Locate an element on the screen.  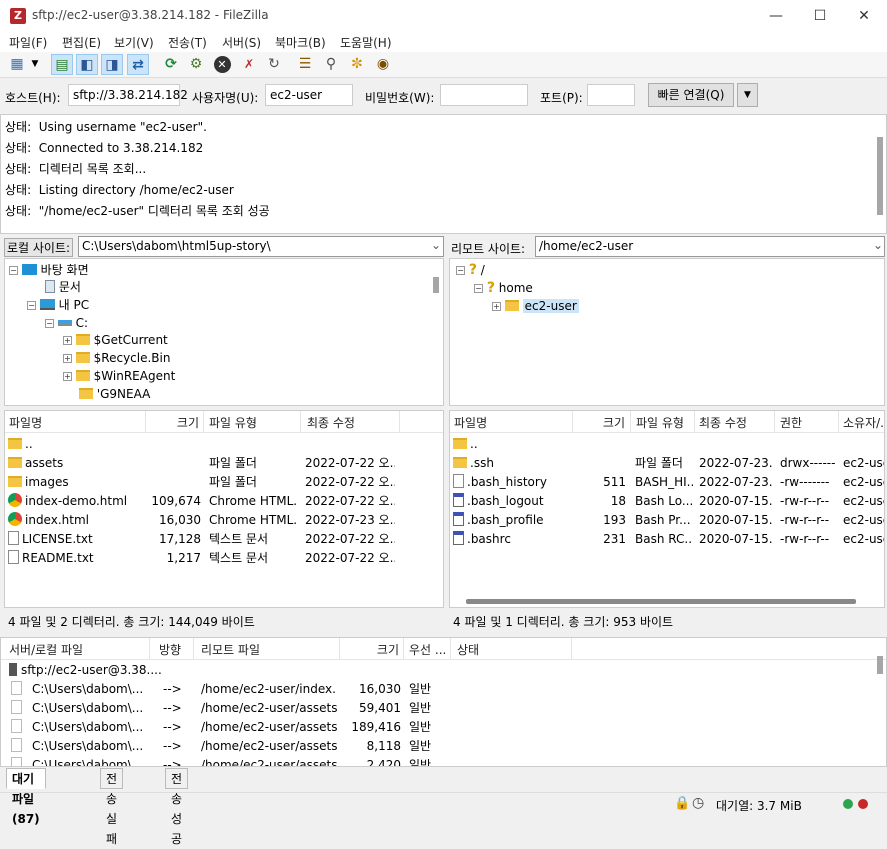
file-permissions: drwx------ is located at coordinates (808, 463).